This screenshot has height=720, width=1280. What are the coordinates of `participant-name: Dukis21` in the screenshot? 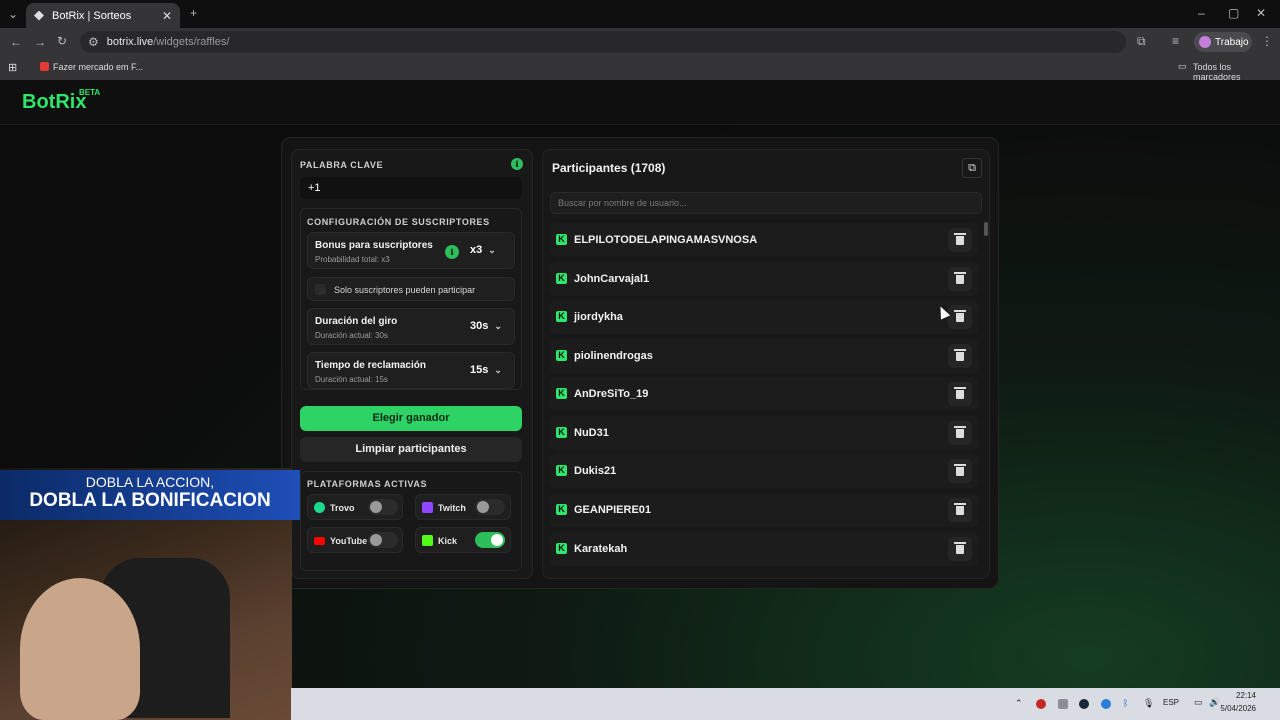 It's located at (595, 471).